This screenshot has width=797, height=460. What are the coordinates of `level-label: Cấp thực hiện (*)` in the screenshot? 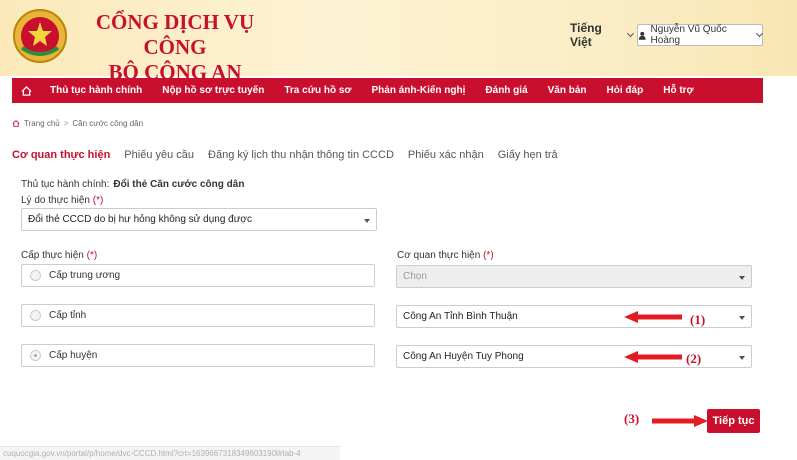 It's located at (59, 255).